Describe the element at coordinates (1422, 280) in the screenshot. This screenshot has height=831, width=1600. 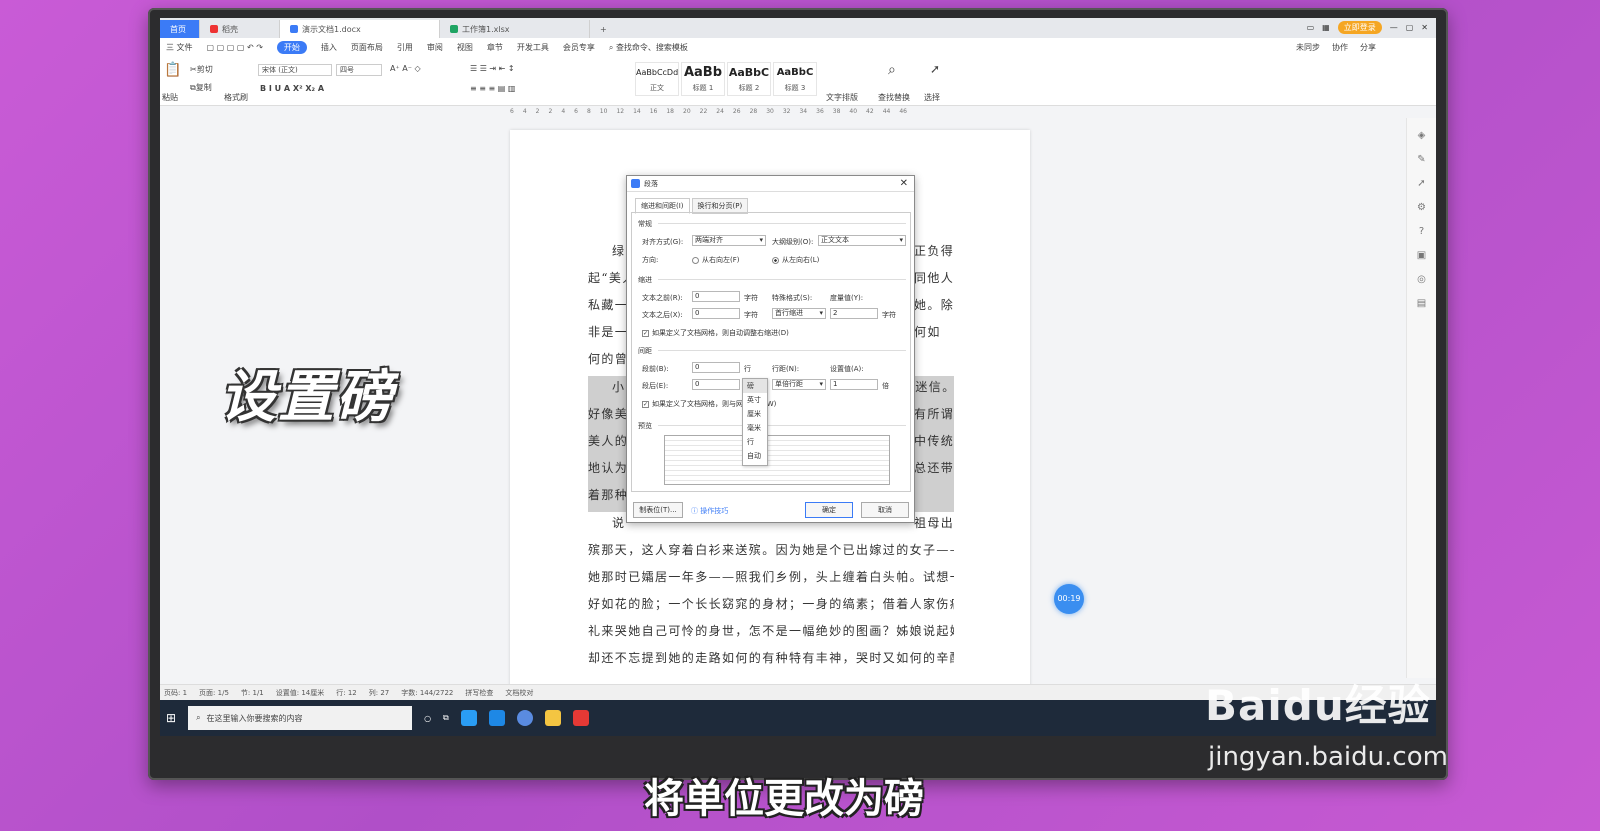
I see `location-icon: ◎` at that location.